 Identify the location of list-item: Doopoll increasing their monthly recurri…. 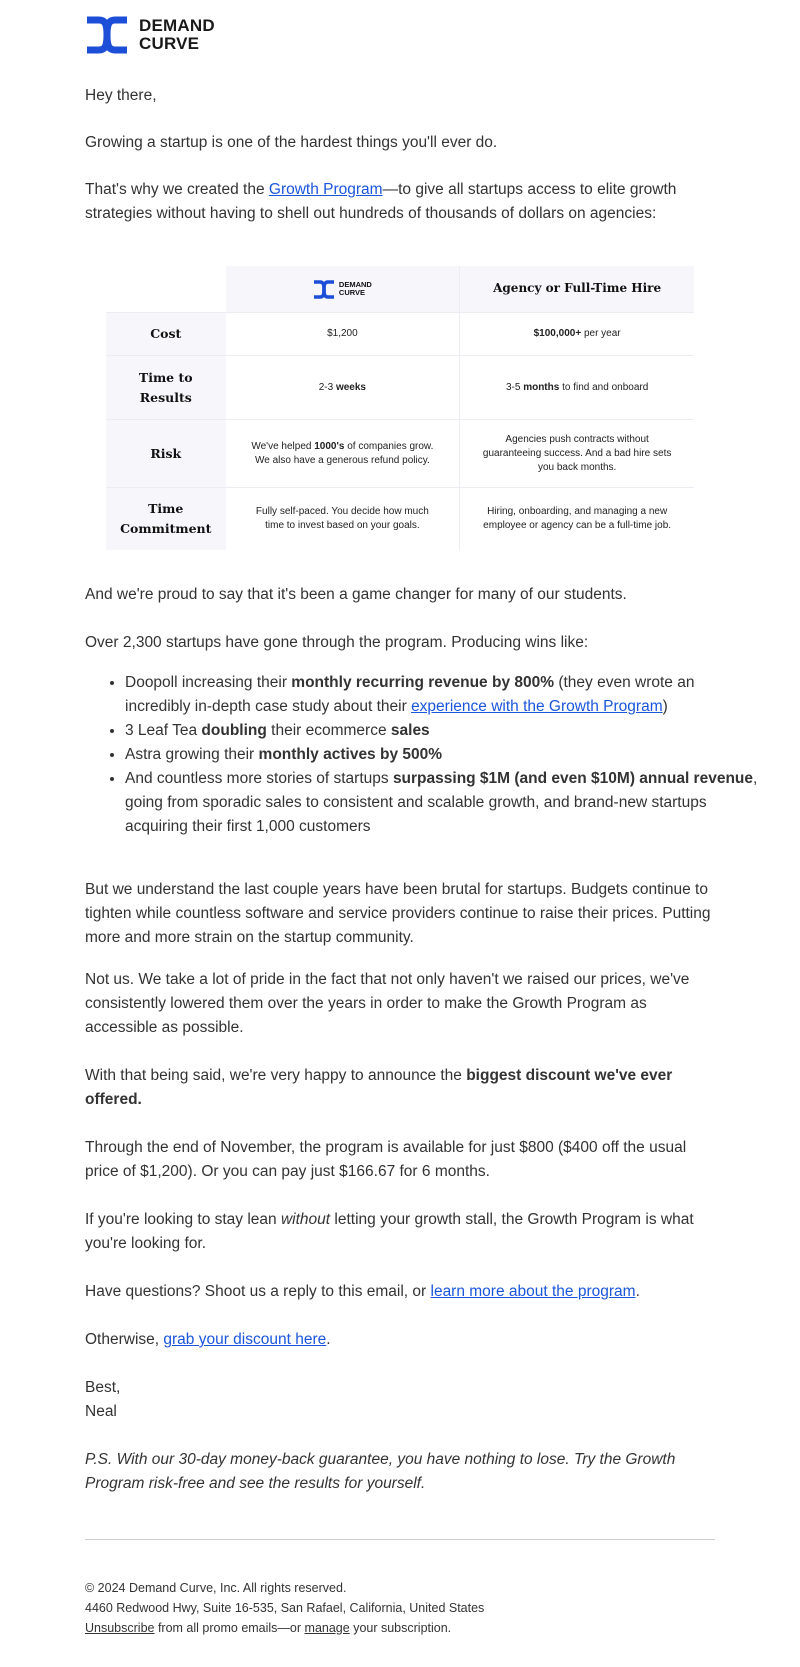
(442, 695).